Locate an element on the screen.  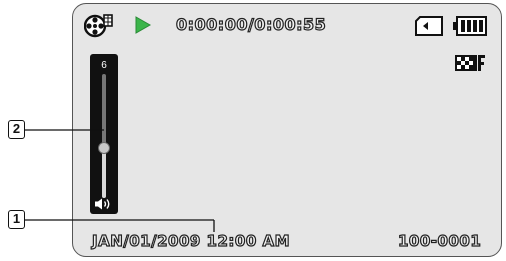
callout-lines is located at coordinates (120, 180).